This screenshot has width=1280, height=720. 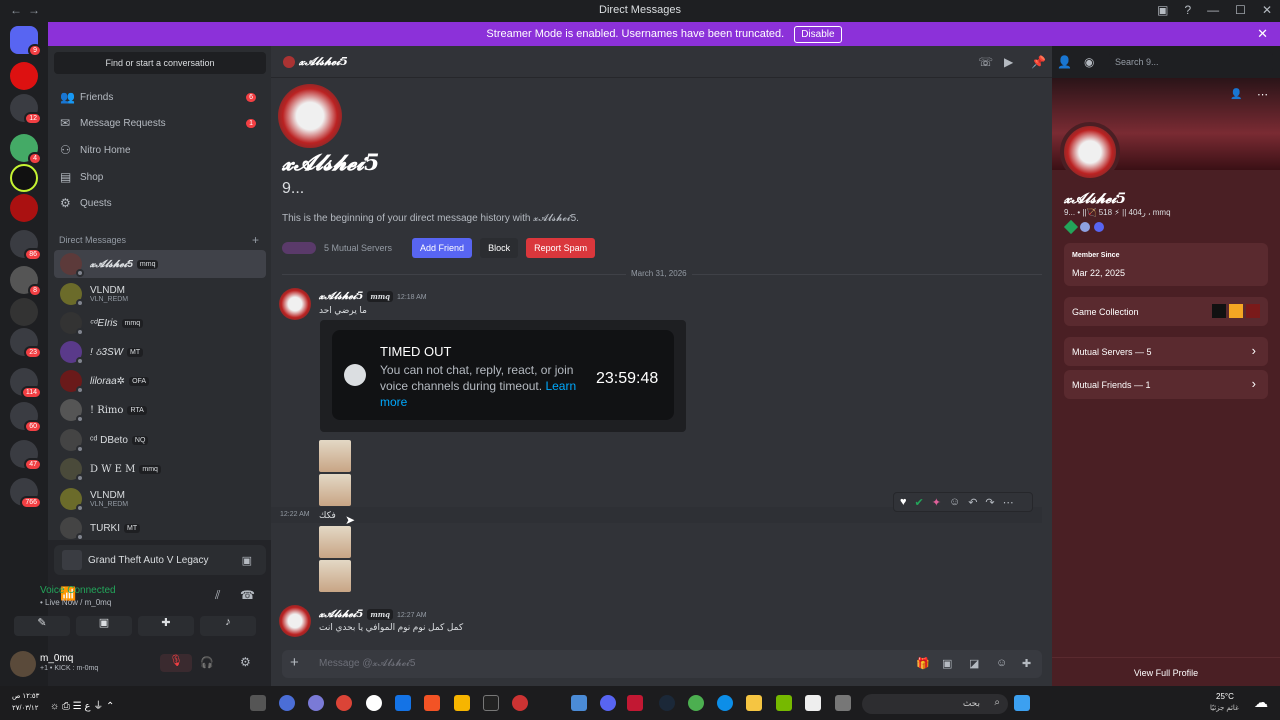 What do you see at coordinates (160, 352) in the screenshot?
I see `dm-item: ! ઠ3SW MT` at bounding box center [160, 352].